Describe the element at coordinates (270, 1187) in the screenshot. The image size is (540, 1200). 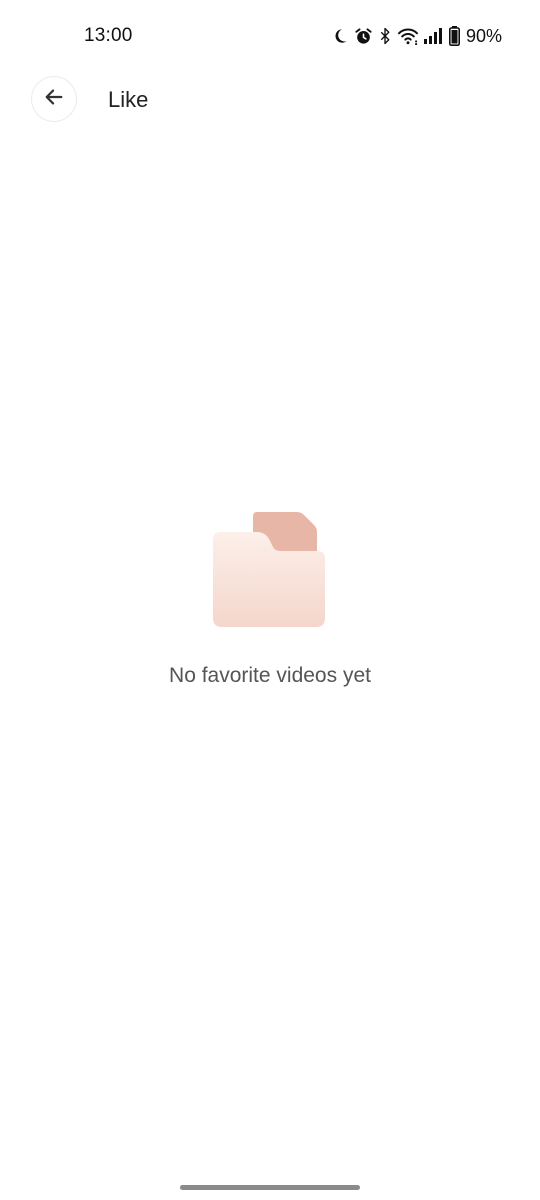
I see `home-indicator` at that location.